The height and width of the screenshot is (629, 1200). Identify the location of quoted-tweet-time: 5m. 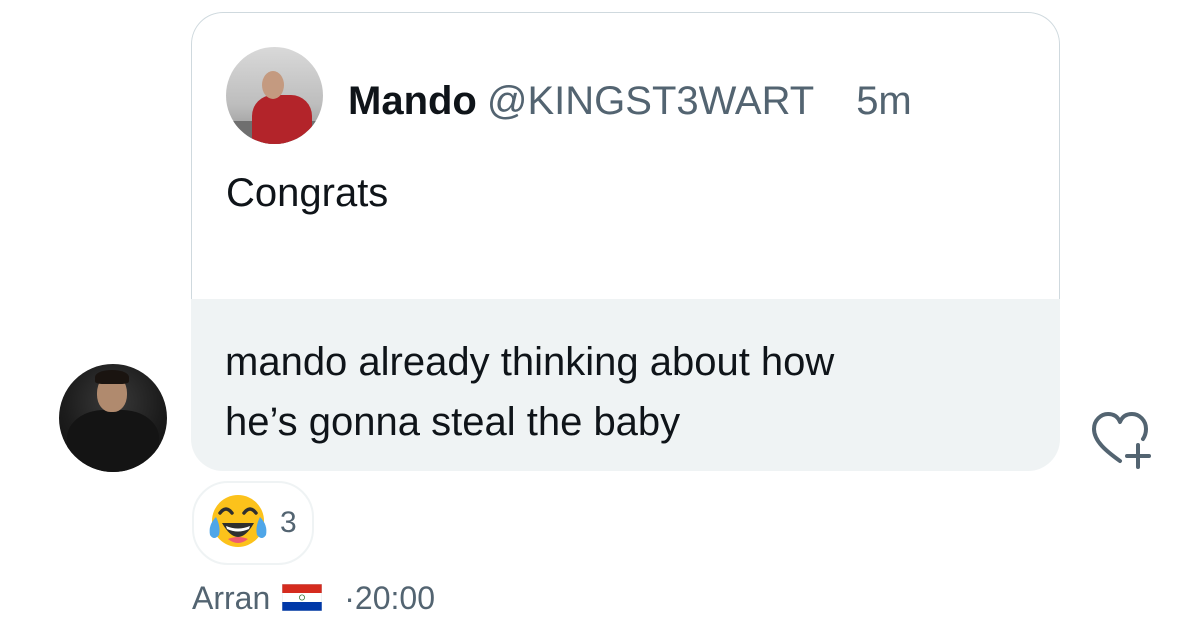
(884, 101).